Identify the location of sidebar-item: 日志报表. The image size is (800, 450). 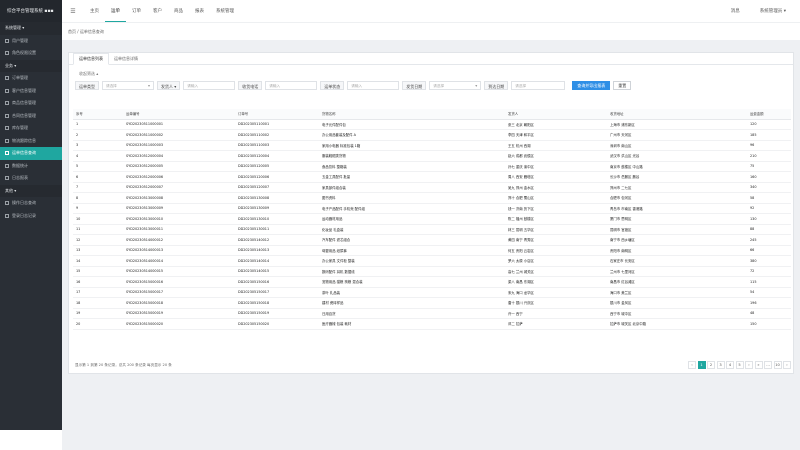
(31, 178).